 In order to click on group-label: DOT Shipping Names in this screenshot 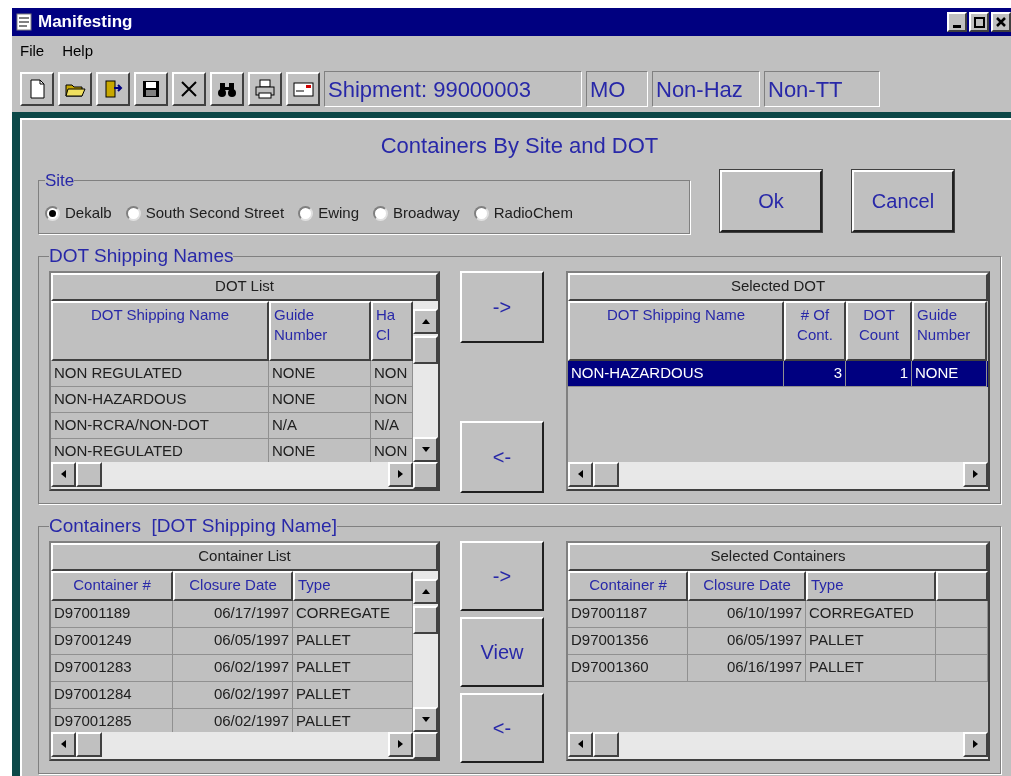, I will do `click(141, 256)`.